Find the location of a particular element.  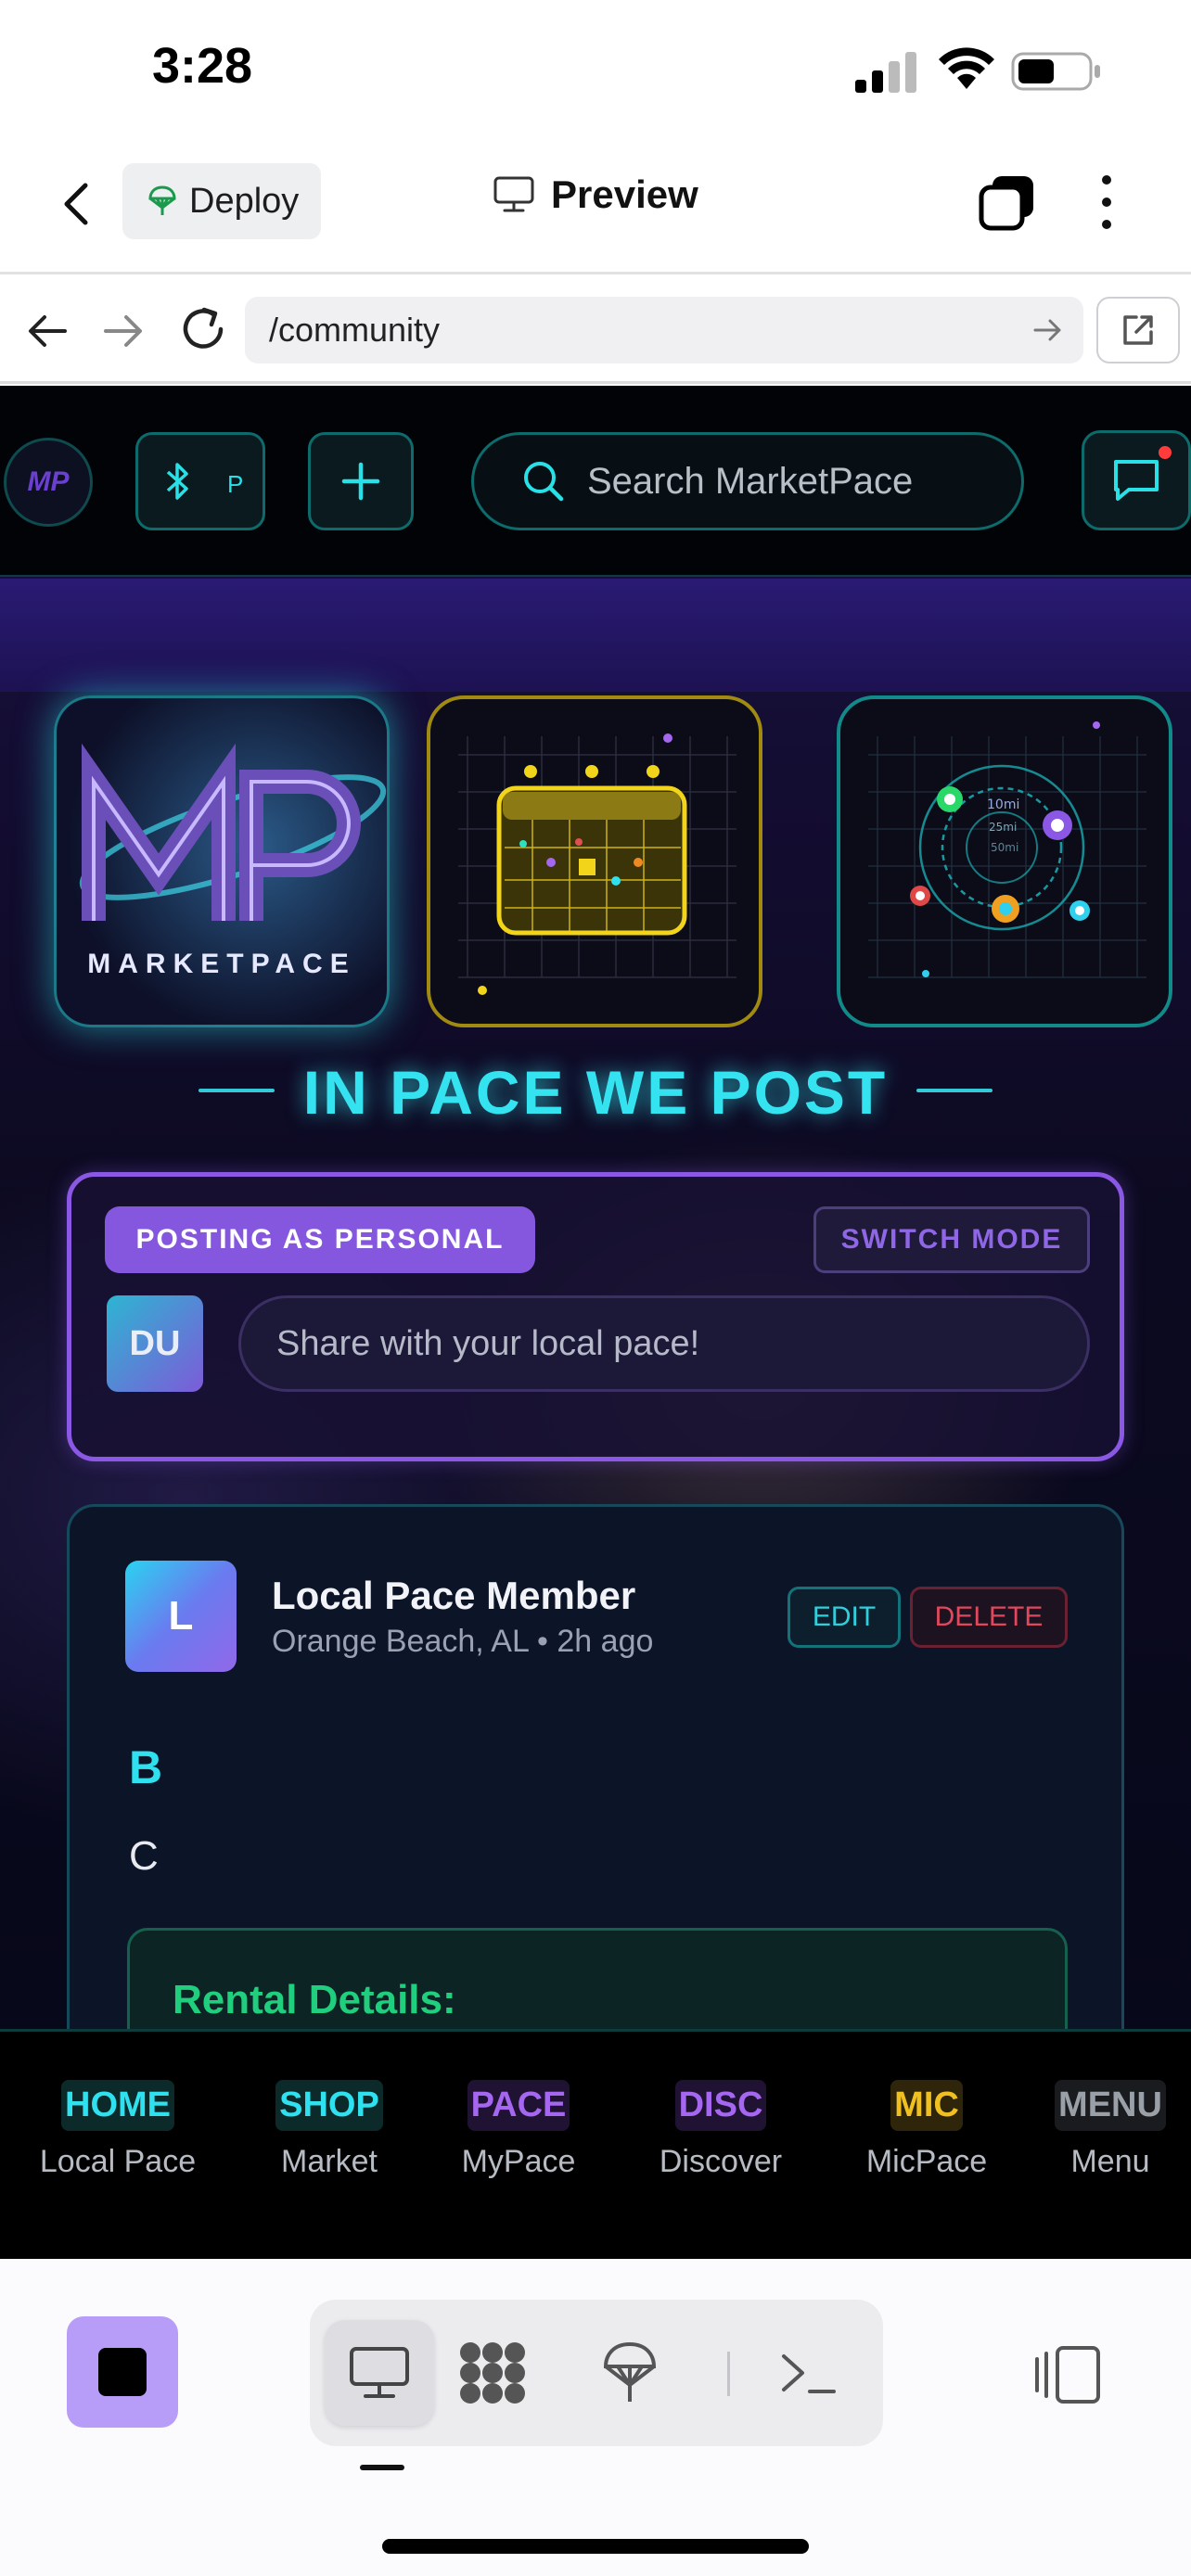

events-calendar-tile is located at coordinates (594, 861).